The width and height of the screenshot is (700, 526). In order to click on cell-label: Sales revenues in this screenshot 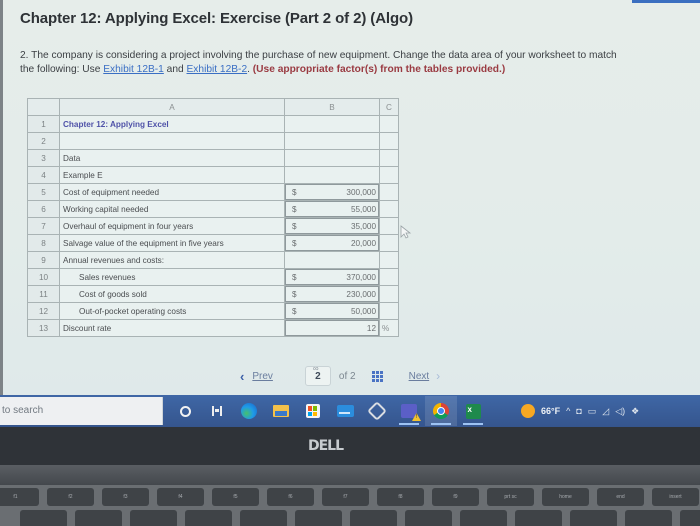, I will do `click(172, 277)`.